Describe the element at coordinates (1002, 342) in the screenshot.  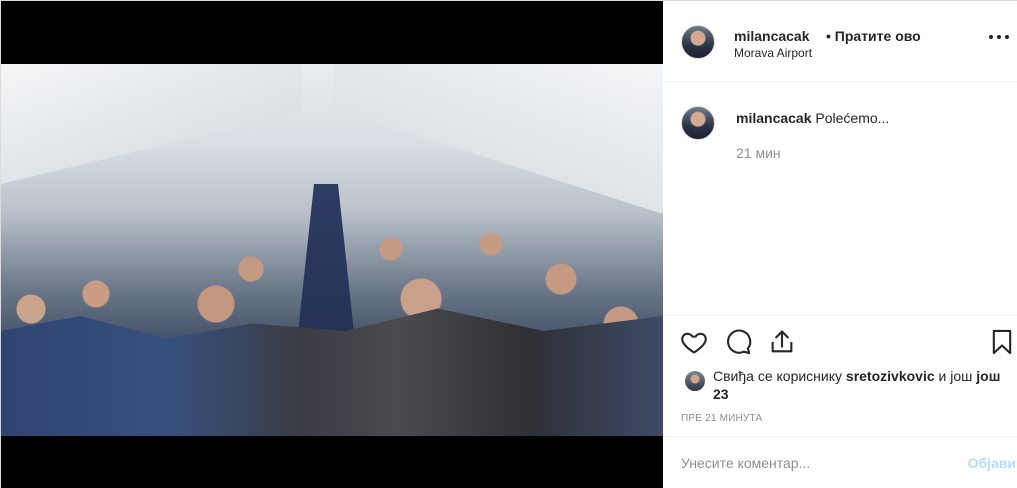
I see `bookmark-icon` at that location.